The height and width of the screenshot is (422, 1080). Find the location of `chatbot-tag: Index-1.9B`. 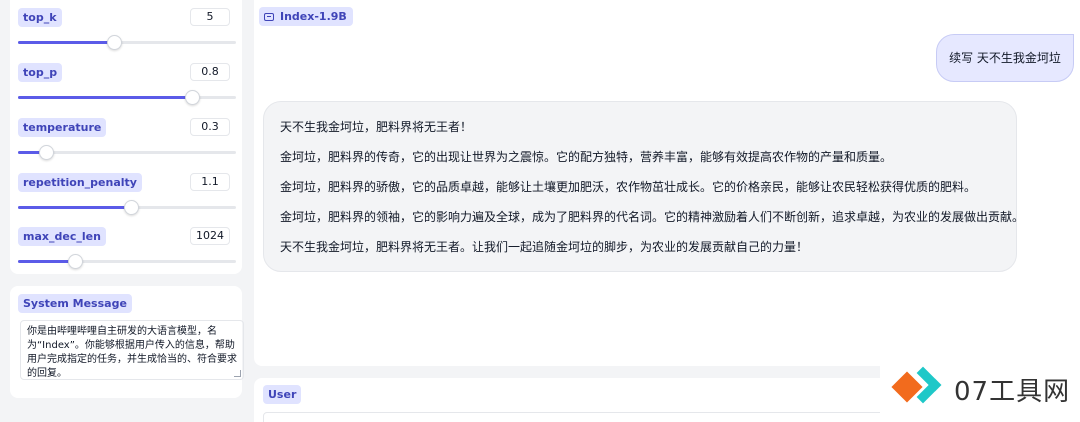

chatbot-tag: Index-1.9B is located at coordinates (306, 16).